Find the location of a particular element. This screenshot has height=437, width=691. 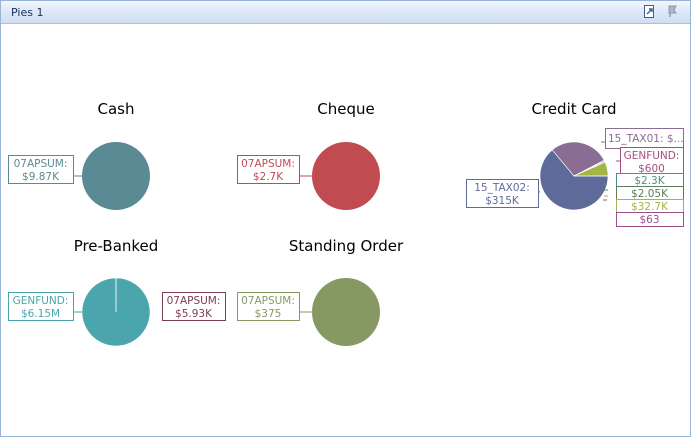

pie-group: Standing Order 07APSUM:$375 is located at coordinates (320, 291).